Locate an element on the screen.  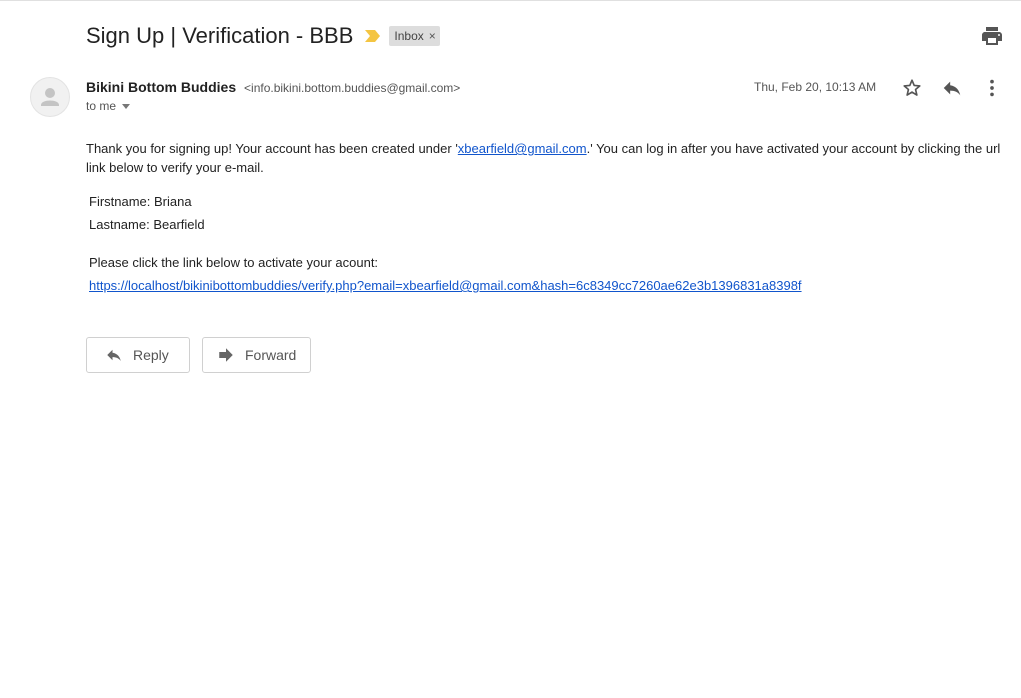
recipient-label: to me is located at coordinates (101, 106).